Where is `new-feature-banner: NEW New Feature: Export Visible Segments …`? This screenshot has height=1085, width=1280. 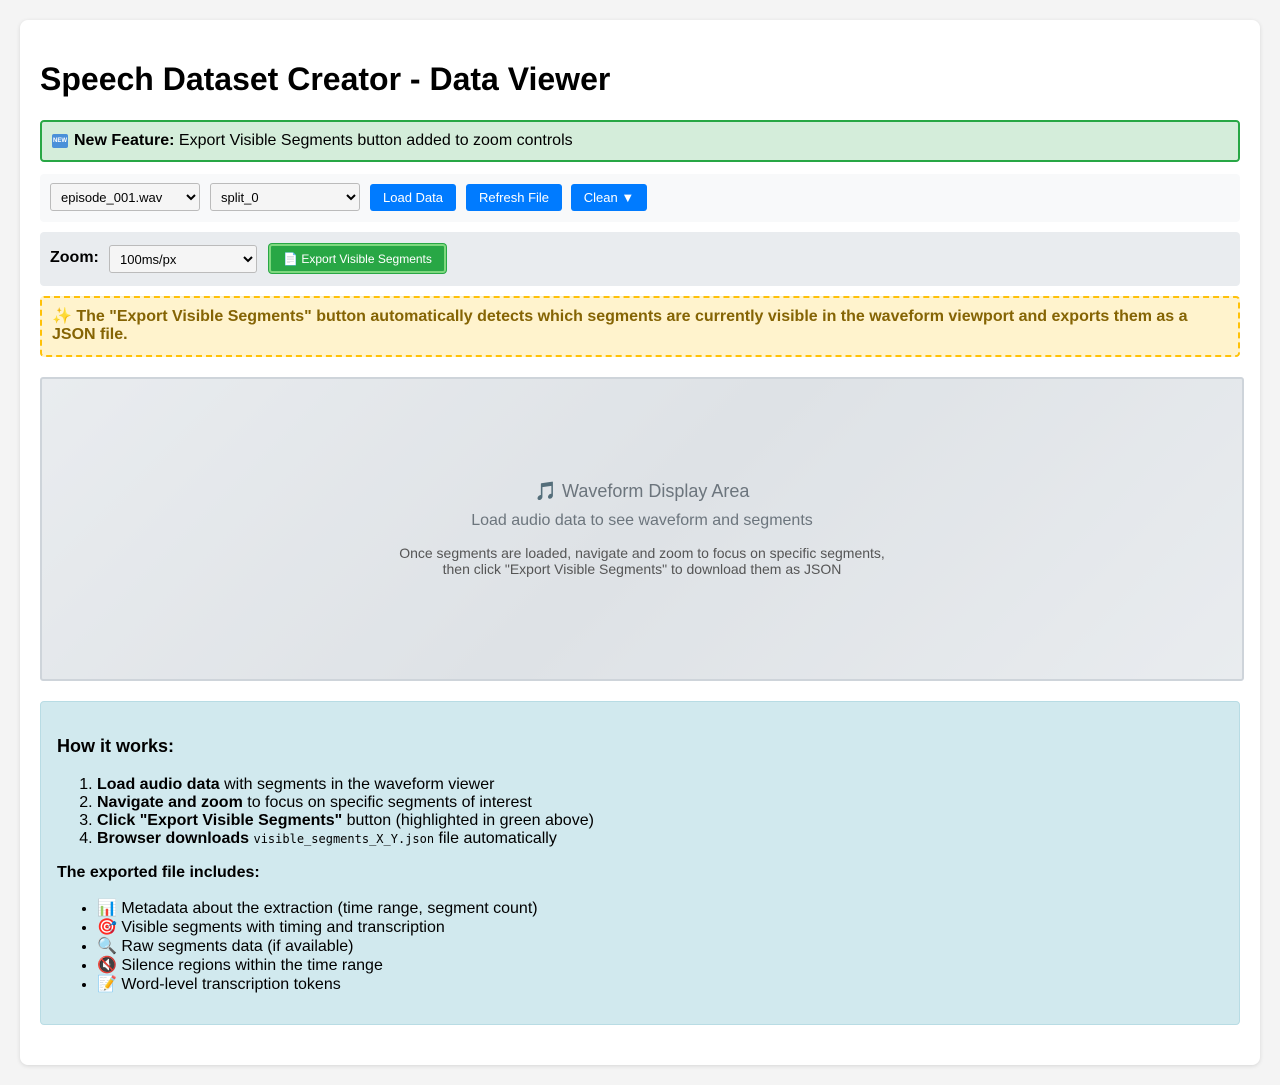 new-feature-banner: NEW New Feature: Export Visible Segments … is located at coordinates (640, 141).